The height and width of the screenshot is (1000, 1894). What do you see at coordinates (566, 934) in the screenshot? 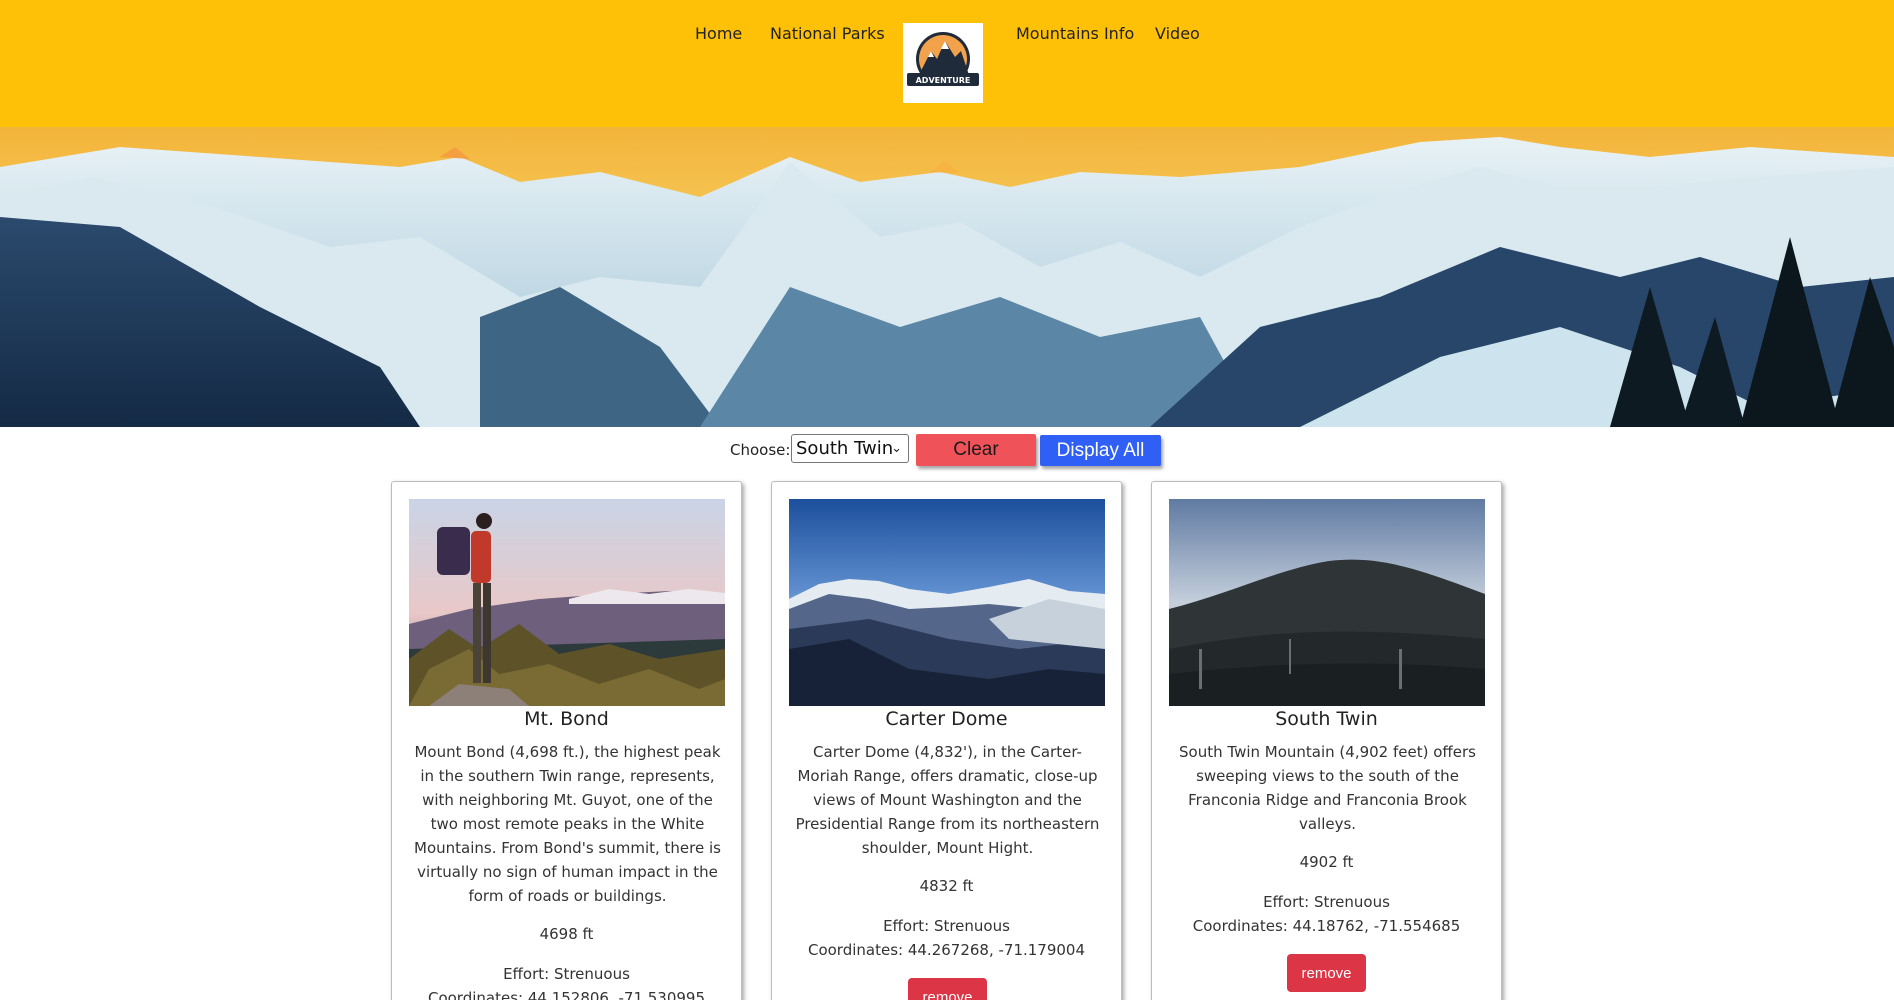
I see `mt-bond-height: 4698 ft` at bounding box center [566, 934].